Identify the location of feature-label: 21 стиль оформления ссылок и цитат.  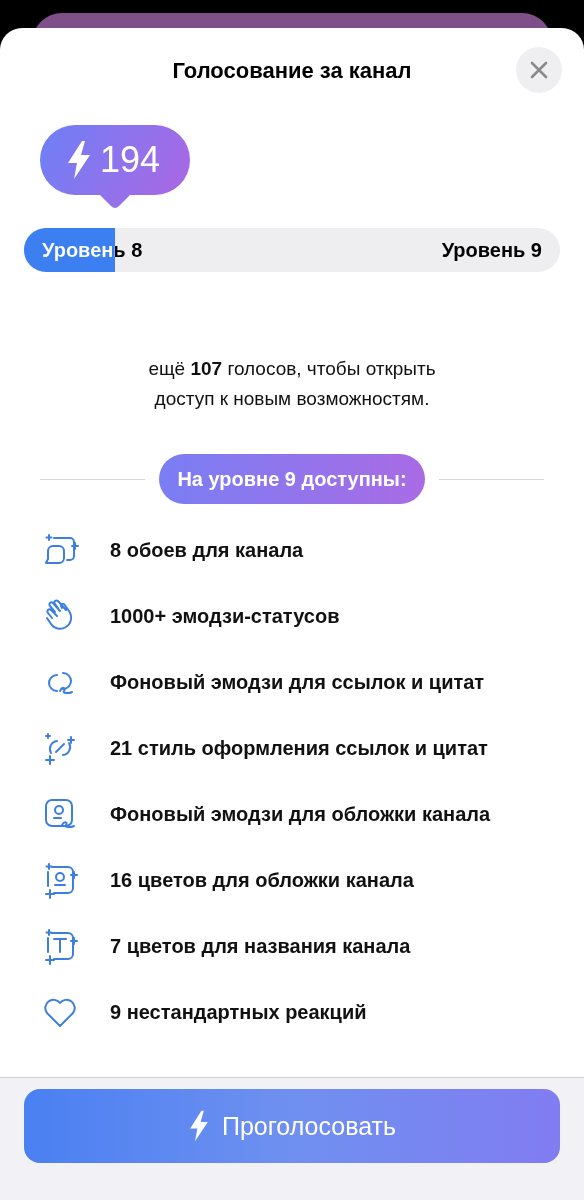
(299, 748).